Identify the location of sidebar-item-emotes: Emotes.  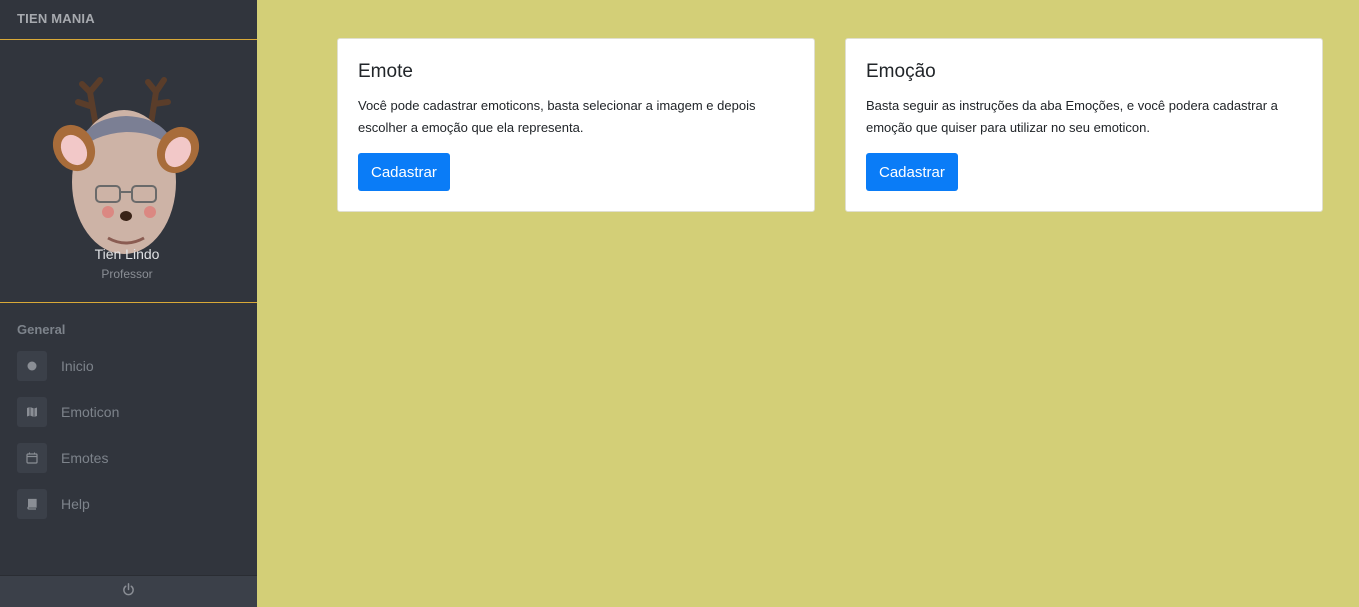
(132, 458).